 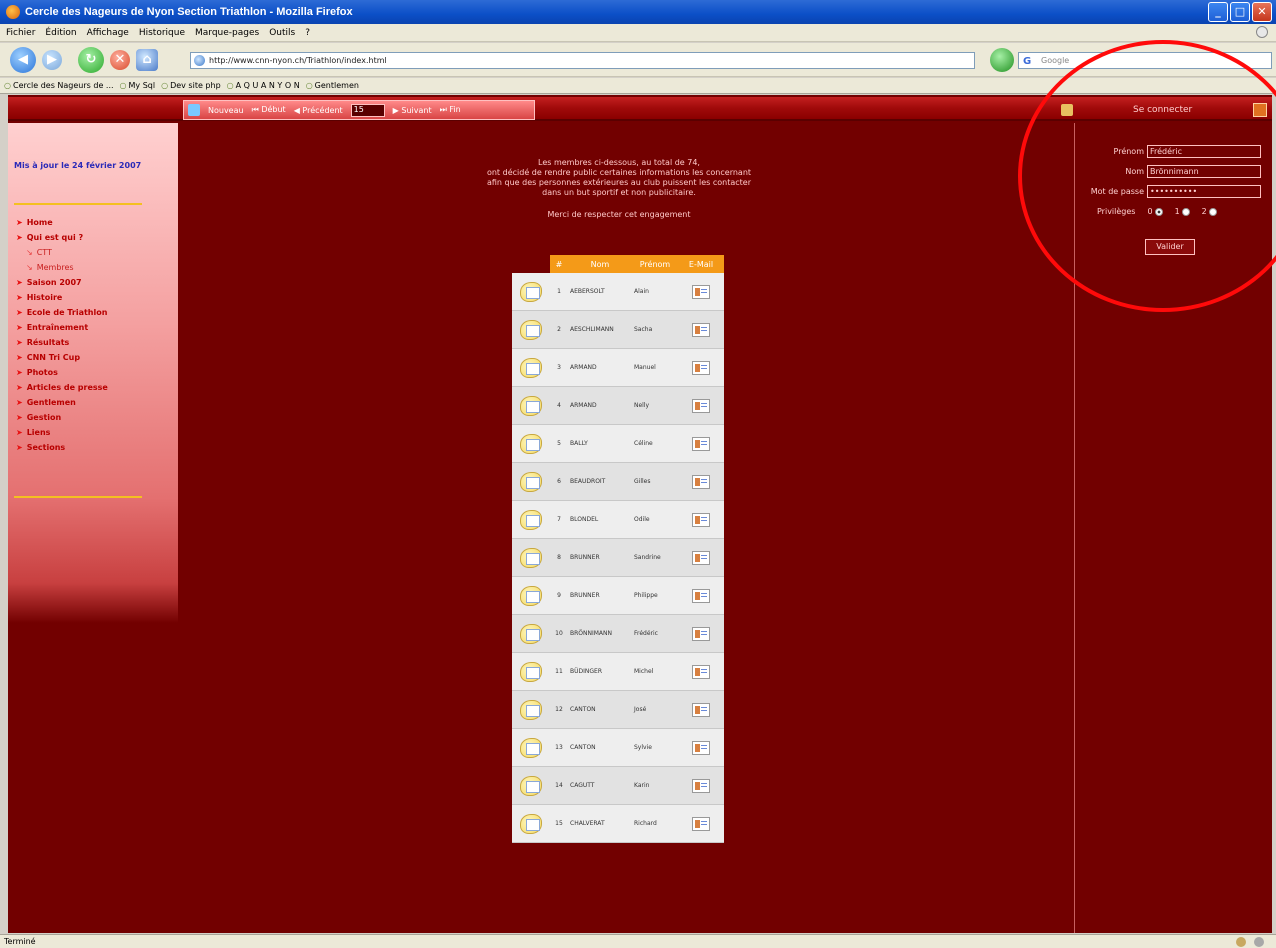 I want to click on sidebar-item: ↘ Membres, so click(x=62, y=267).